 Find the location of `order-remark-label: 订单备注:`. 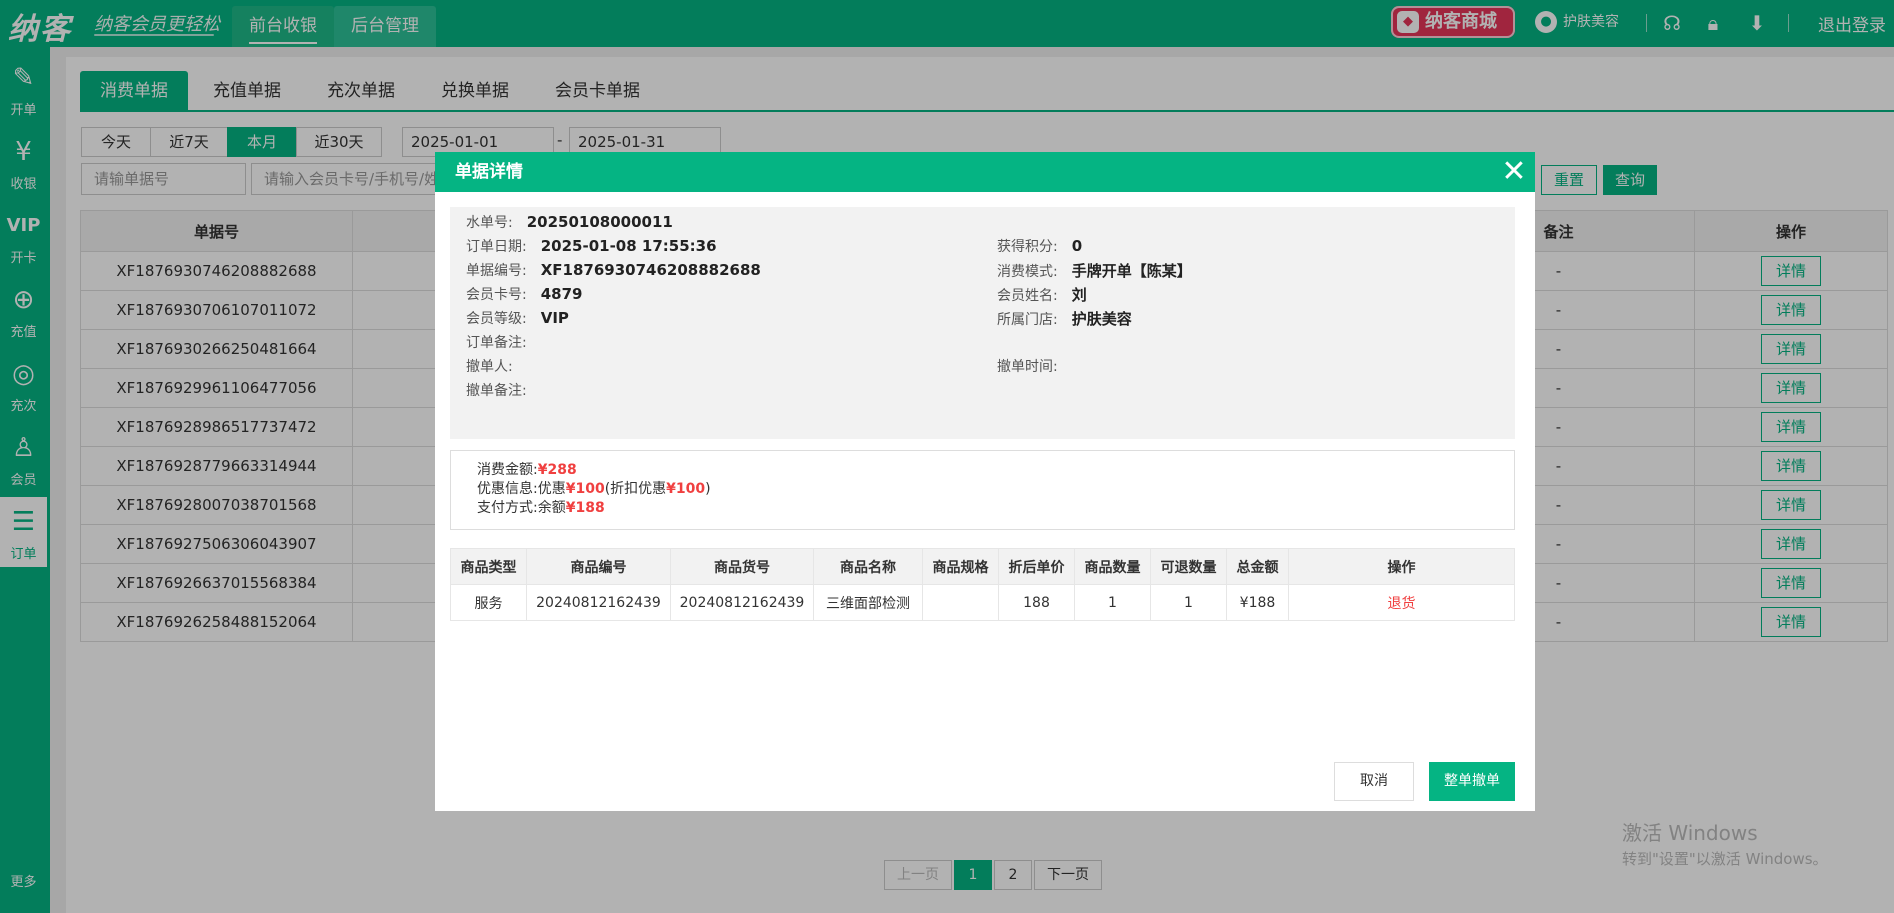

order-remark-label: 订单备注: is located at coordinates (496, 343).